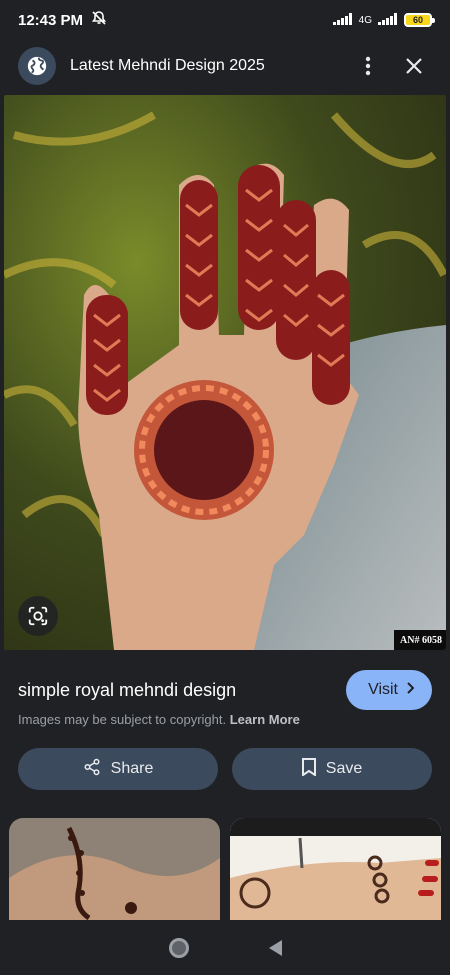 The height and width of the screenshot is (975, 450). Describe the element at coordinates (383, 689) in the screenshot. I see `visit-label: Visit` at that location.